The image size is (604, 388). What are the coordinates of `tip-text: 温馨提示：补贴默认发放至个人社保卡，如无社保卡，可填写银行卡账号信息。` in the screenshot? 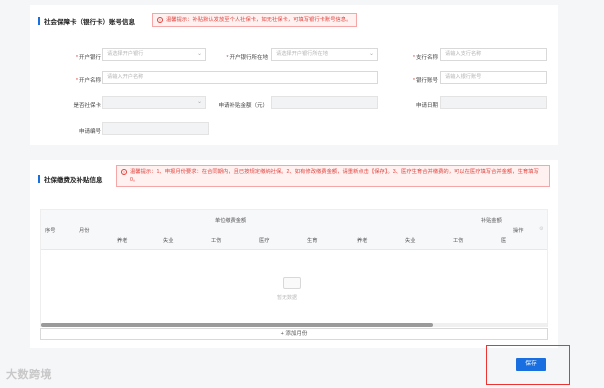 It's located at (259, 20).